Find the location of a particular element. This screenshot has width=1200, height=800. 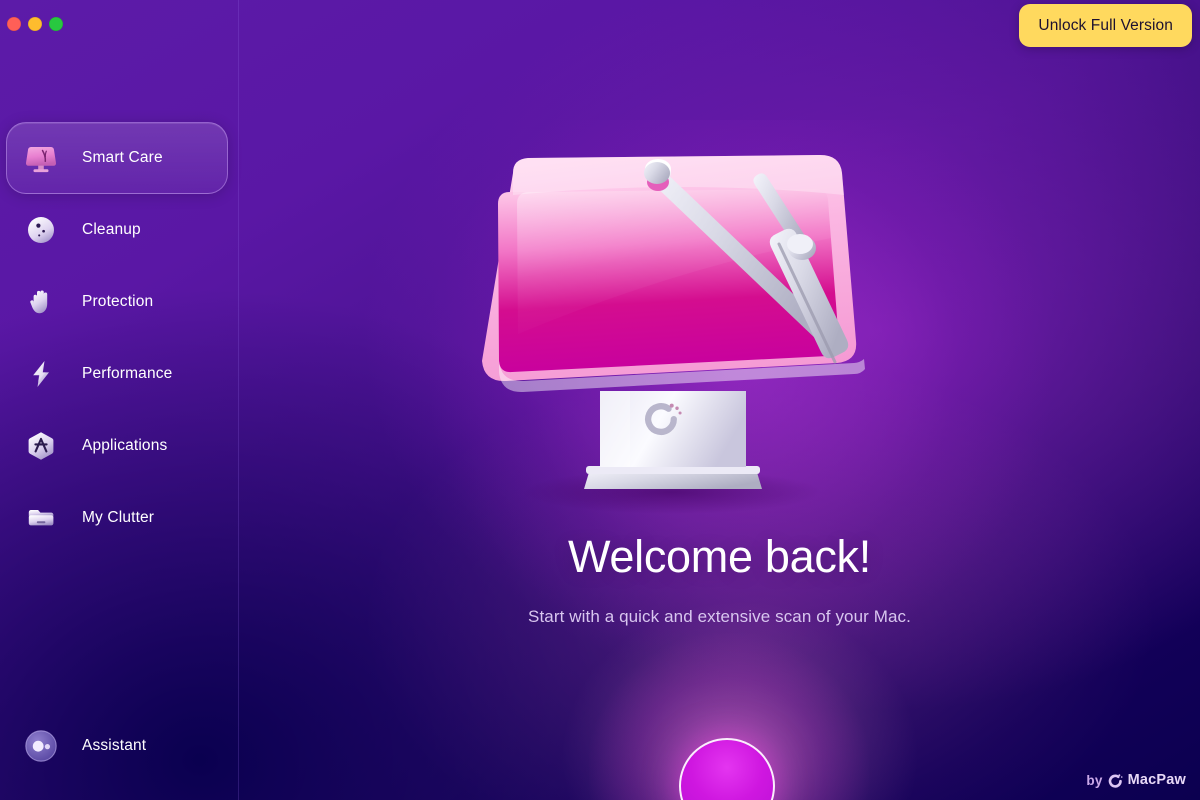

sidebar-item-smart-care: Smart Care is located at coordinates (119, 158).